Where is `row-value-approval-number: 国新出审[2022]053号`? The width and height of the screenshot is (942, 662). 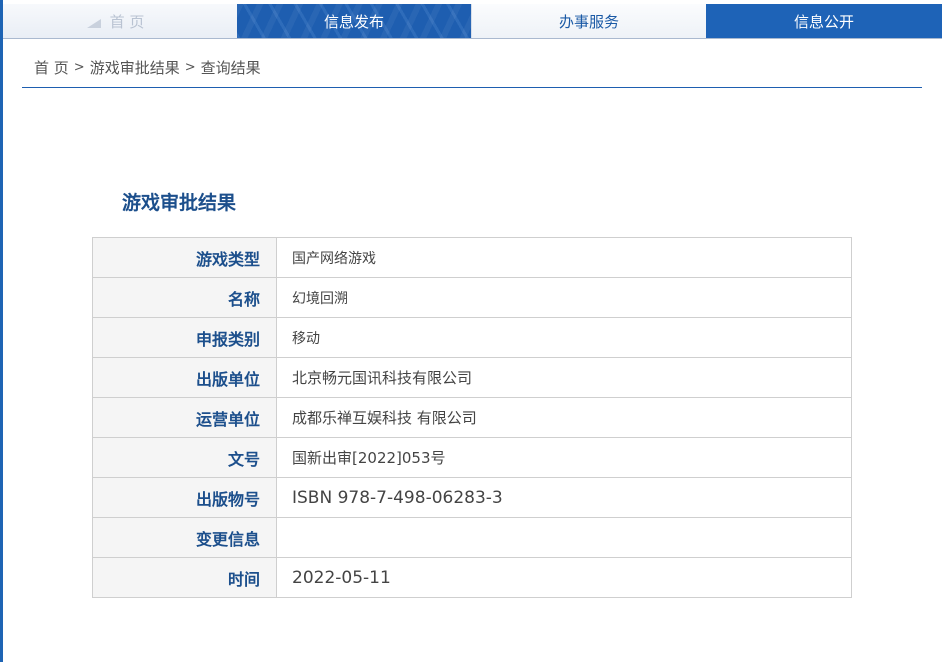 row-value-approval-number: 国新出审[2022]053号 is located at coordinates (564, 457).